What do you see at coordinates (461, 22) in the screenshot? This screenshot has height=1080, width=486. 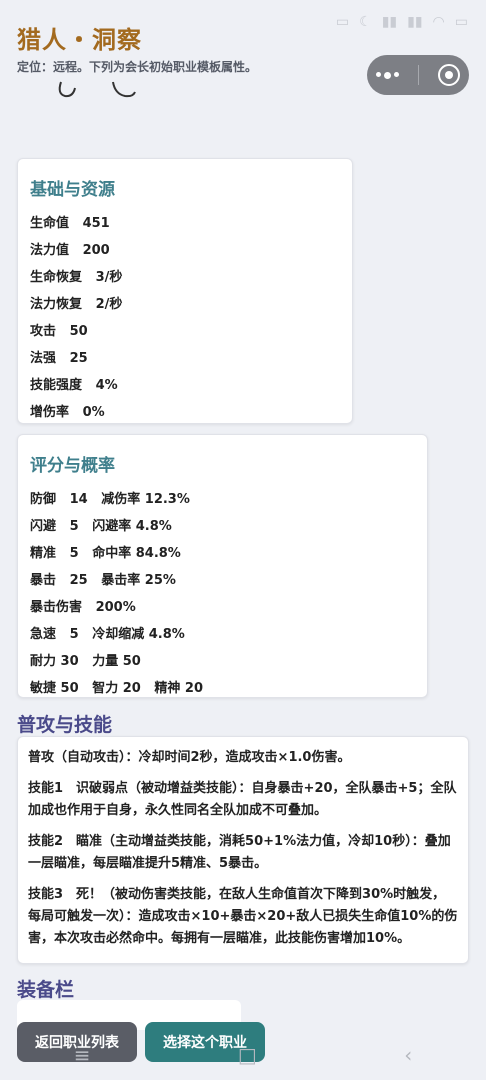 I see `battery-full-icon: ▭` at bounding box center [461, 22].